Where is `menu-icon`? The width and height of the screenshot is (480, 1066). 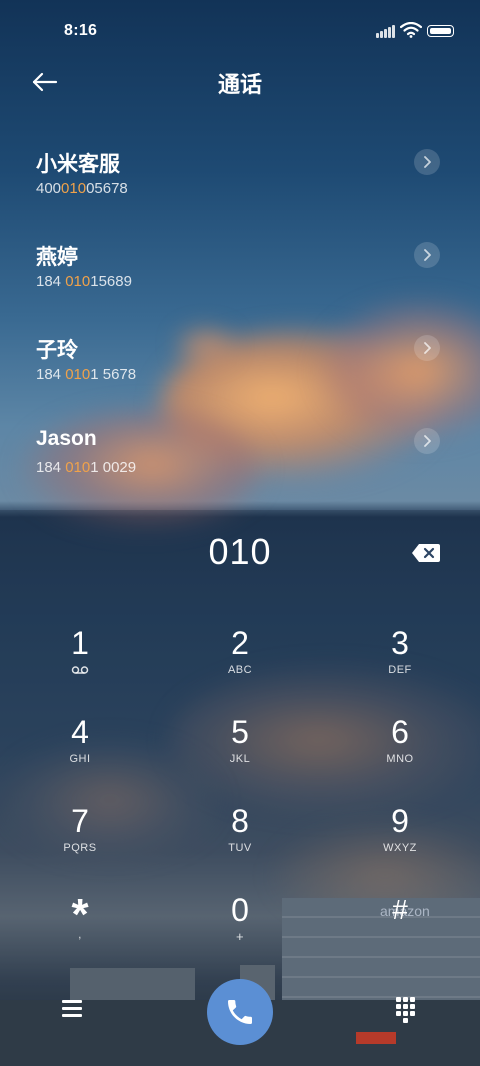
menu-icon is located at coordinates (73, 1009).